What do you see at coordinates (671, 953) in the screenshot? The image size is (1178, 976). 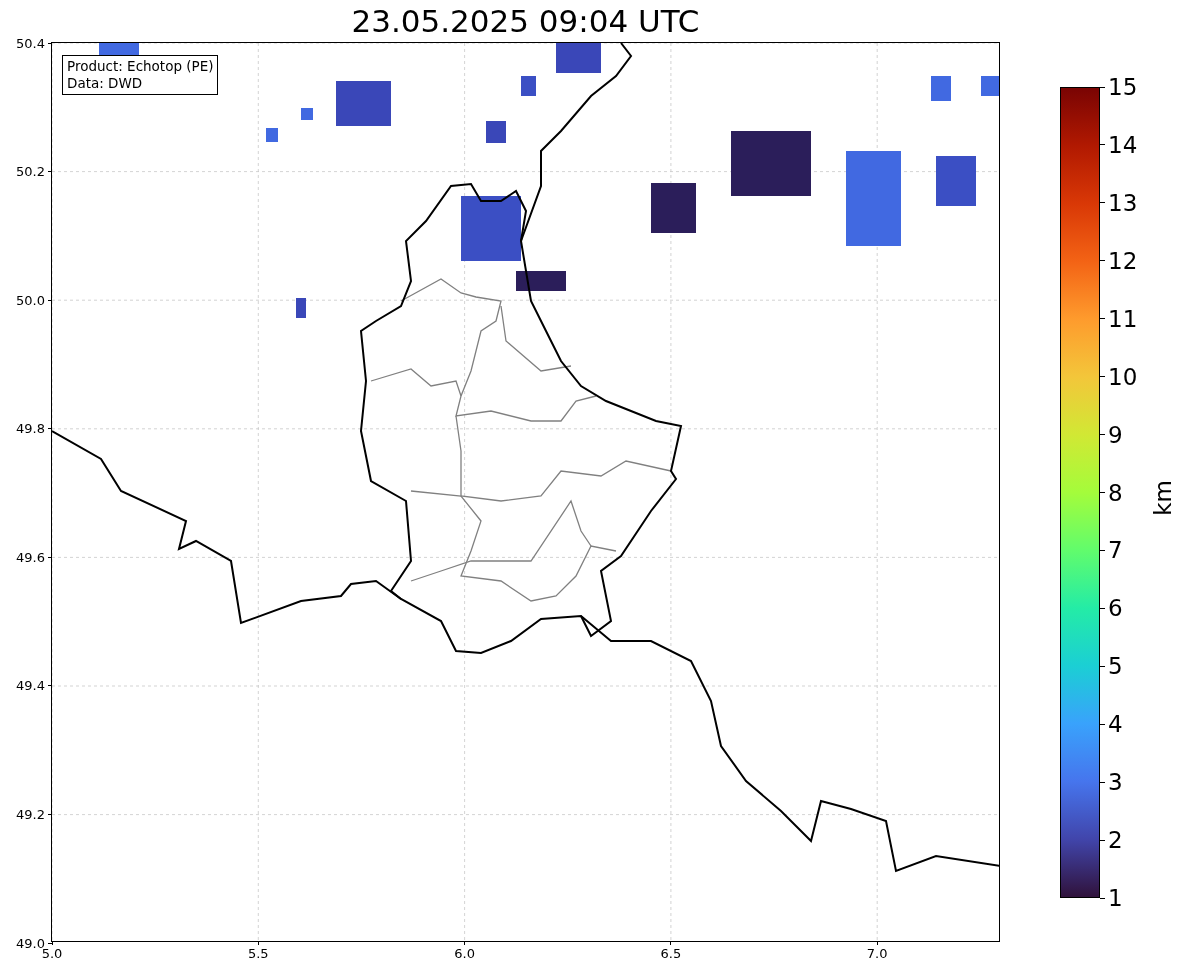 I see `x-tick-label: 6.5` at bounding box center [671, 953].